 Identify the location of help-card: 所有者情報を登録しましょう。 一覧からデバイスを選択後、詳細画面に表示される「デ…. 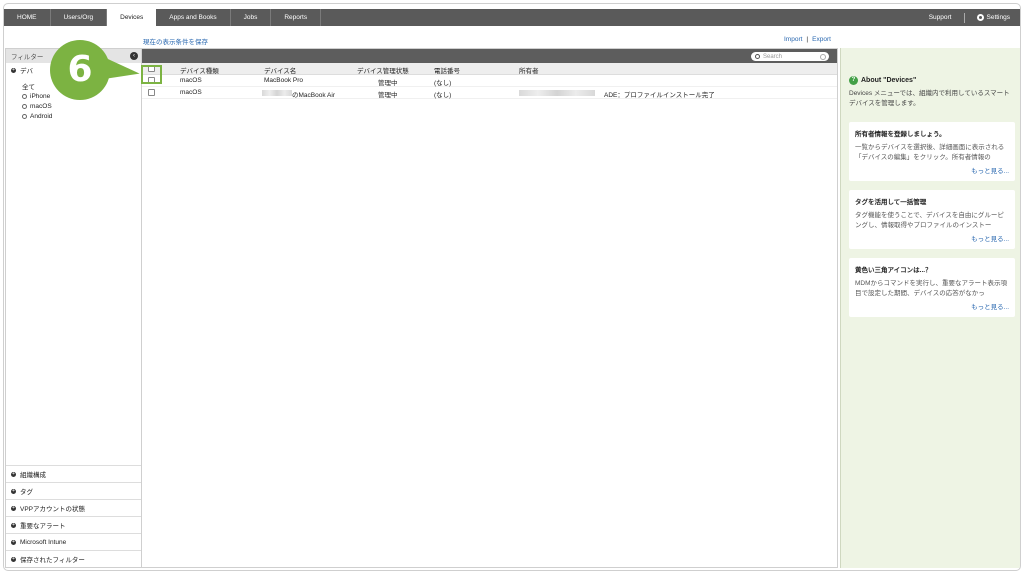
(932, 151).